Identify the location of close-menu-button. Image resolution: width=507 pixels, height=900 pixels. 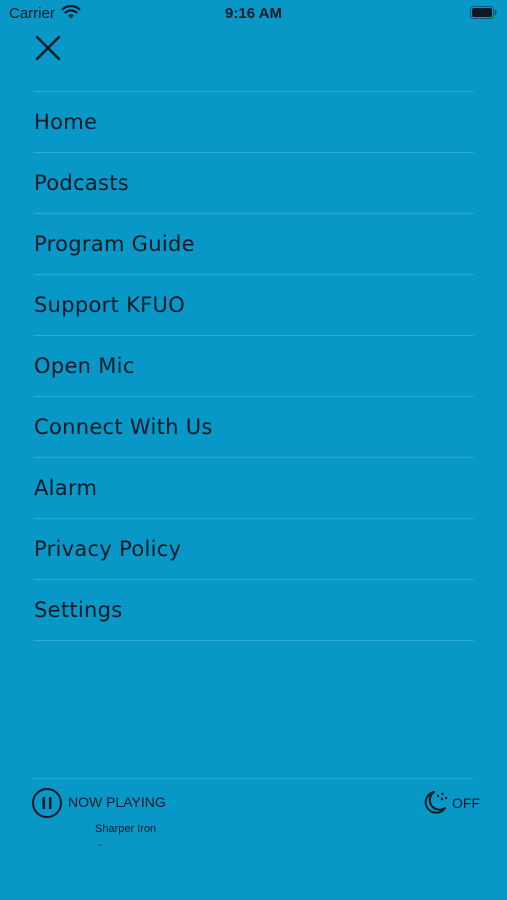
(48, 48).